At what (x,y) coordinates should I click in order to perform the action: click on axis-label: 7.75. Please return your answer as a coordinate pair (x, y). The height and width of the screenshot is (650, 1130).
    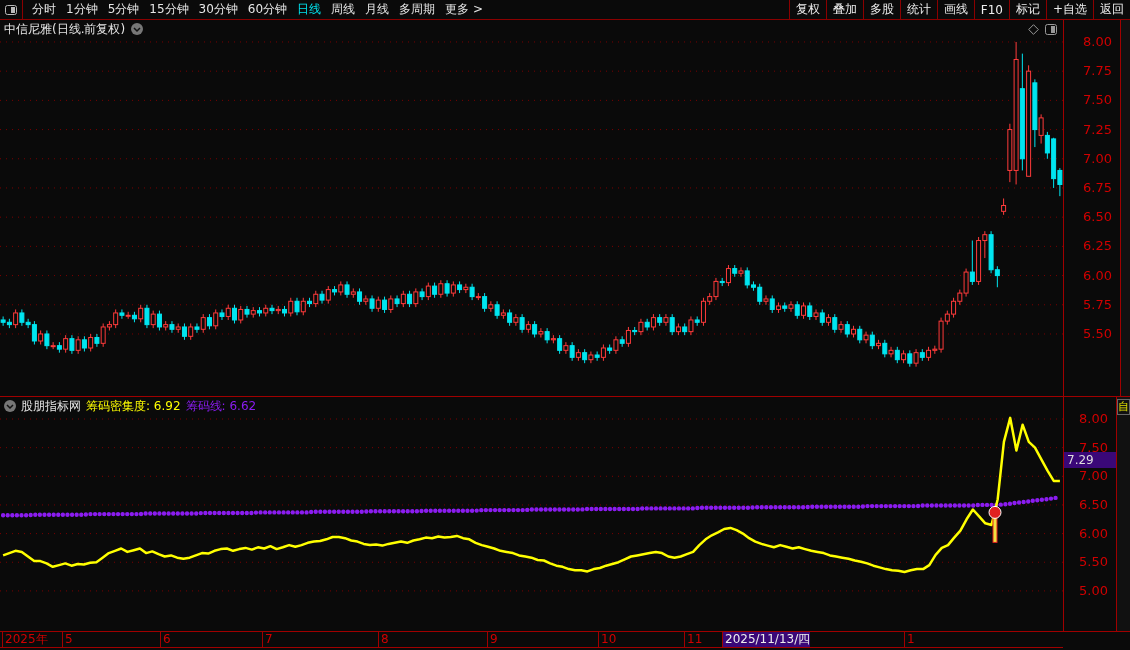
    Looking at the image, I should click on (1097, 71).